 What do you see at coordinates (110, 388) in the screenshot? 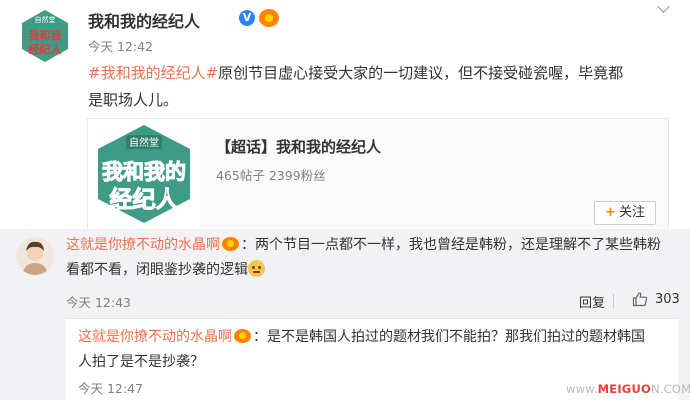
I see `reply-timestamp: 今天 12:47` at bounding box center [110, 388].